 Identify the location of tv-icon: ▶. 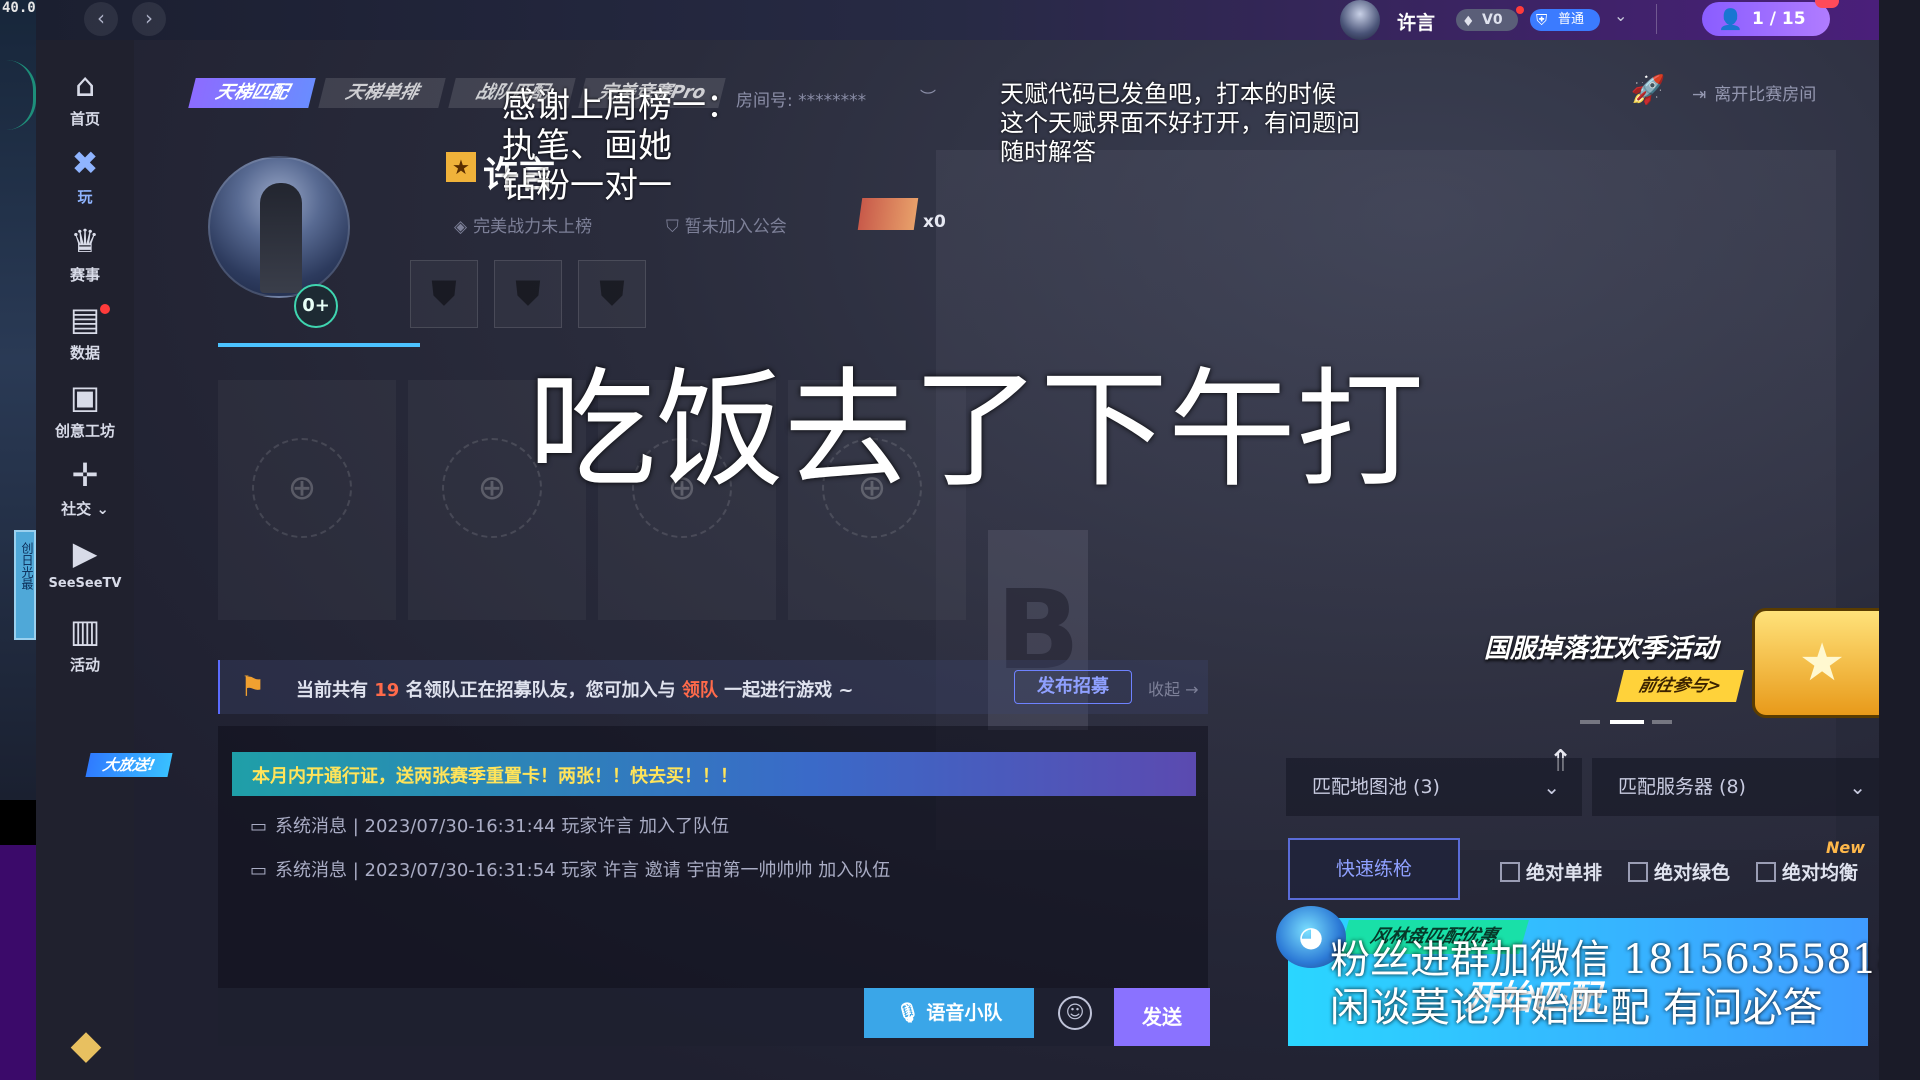
(85, 553).